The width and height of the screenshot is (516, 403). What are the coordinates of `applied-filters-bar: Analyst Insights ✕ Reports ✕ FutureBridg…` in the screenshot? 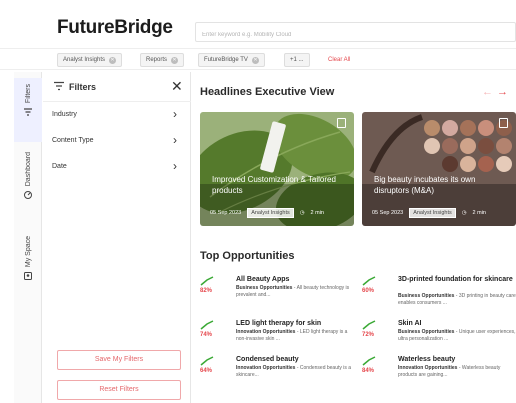 It's located at (258, 59).